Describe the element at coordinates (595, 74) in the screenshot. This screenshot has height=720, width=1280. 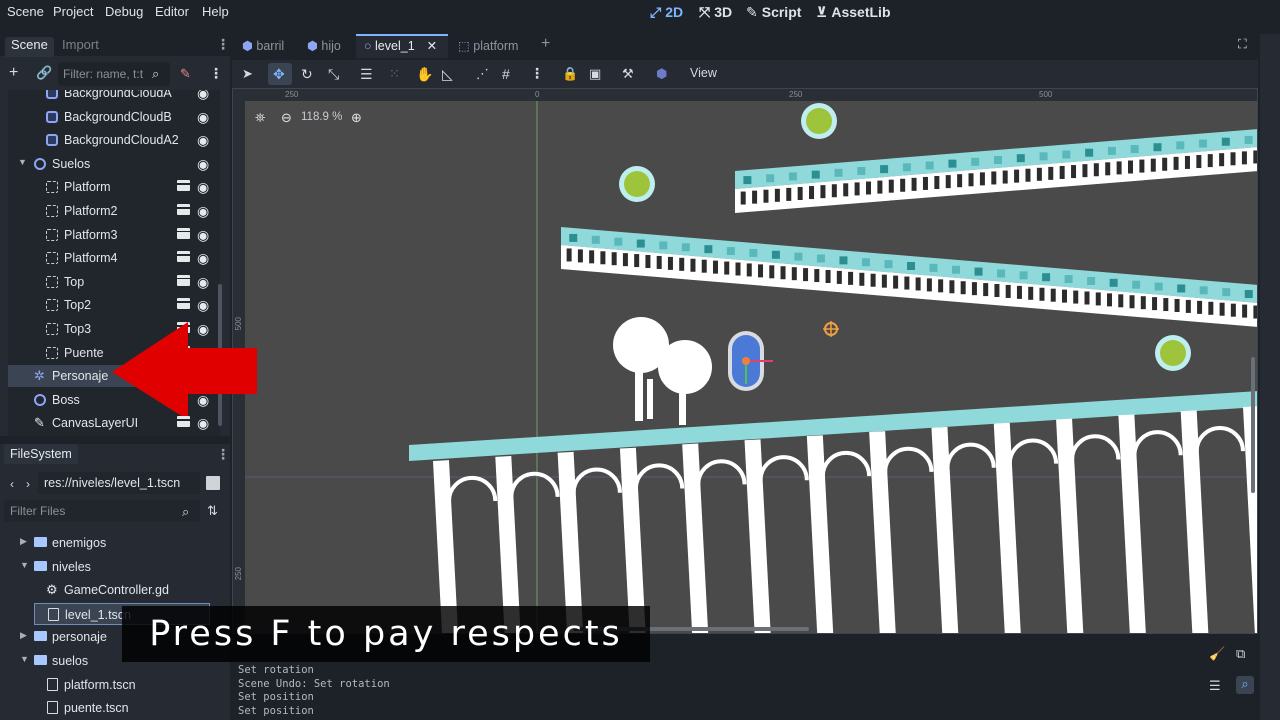
I see `group-icon: ▣` at that location.